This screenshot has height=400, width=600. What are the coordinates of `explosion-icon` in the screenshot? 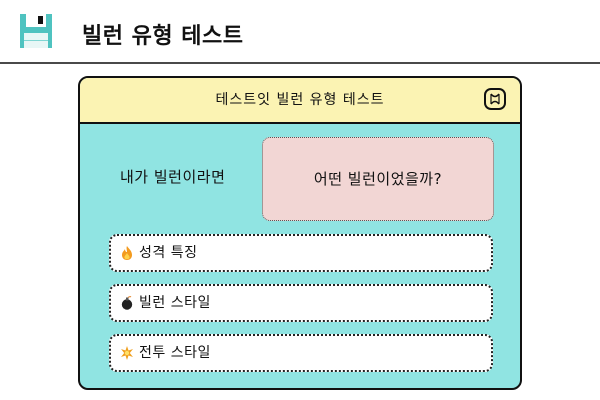 It's located at (127, 353).